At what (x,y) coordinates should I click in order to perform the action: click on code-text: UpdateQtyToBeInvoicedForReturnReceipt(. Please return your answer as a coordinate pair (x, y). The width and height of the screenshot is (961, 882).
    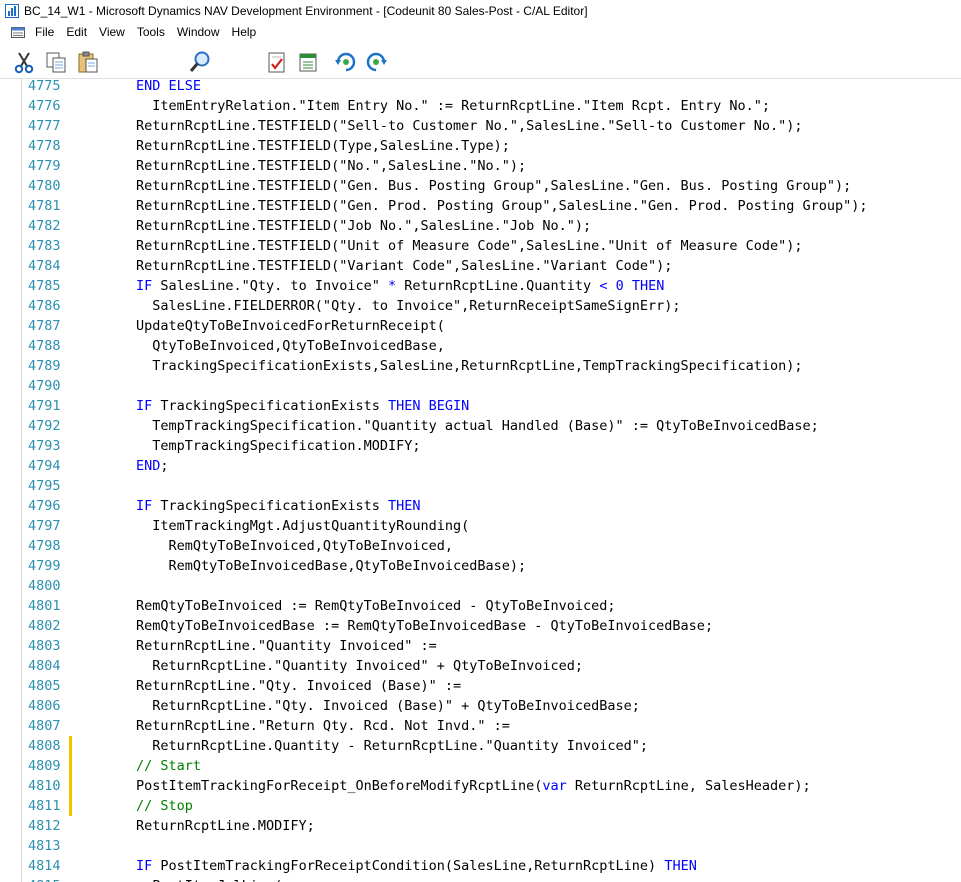
    Looking at the image, I should click on (290, 326).